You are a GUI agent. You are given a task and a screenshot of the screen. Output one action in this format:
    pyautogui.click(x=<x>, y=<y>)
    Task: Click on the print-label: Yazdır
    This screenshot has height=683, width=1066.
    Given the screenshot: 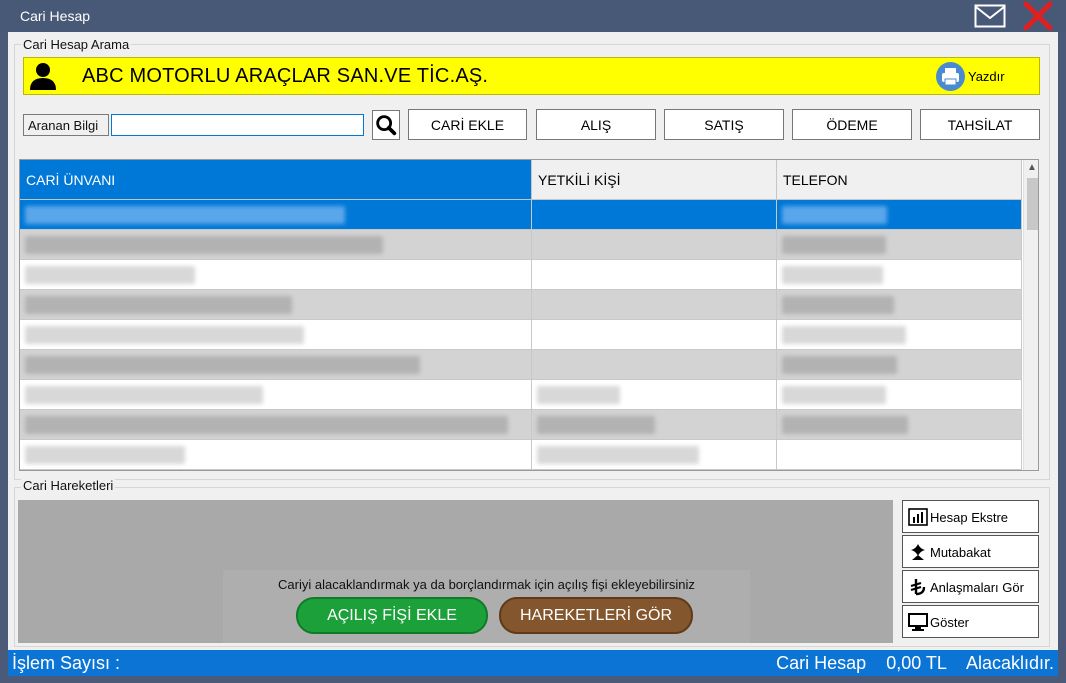 What is the action you would take?
    pyautogui.click(x=986, y=76)
    